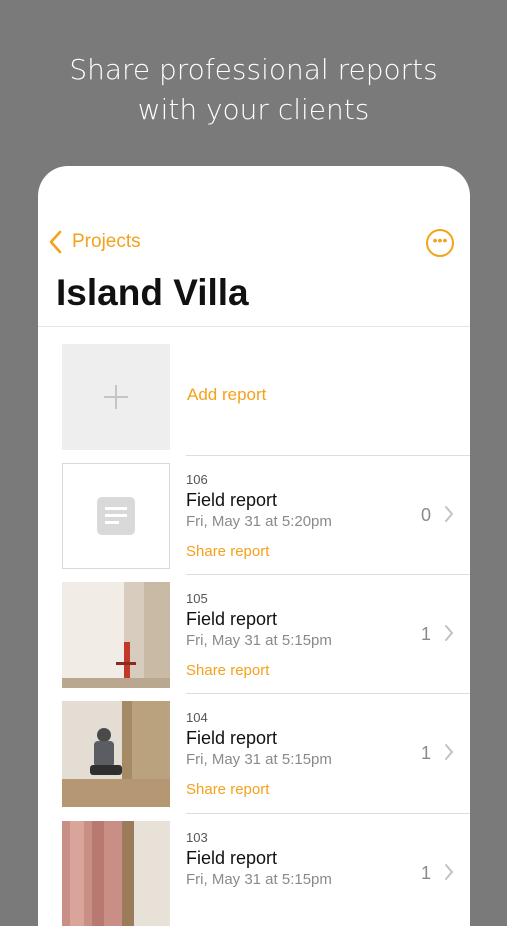  I want to click on headline-line-2: with your clients, so click(253, 109).